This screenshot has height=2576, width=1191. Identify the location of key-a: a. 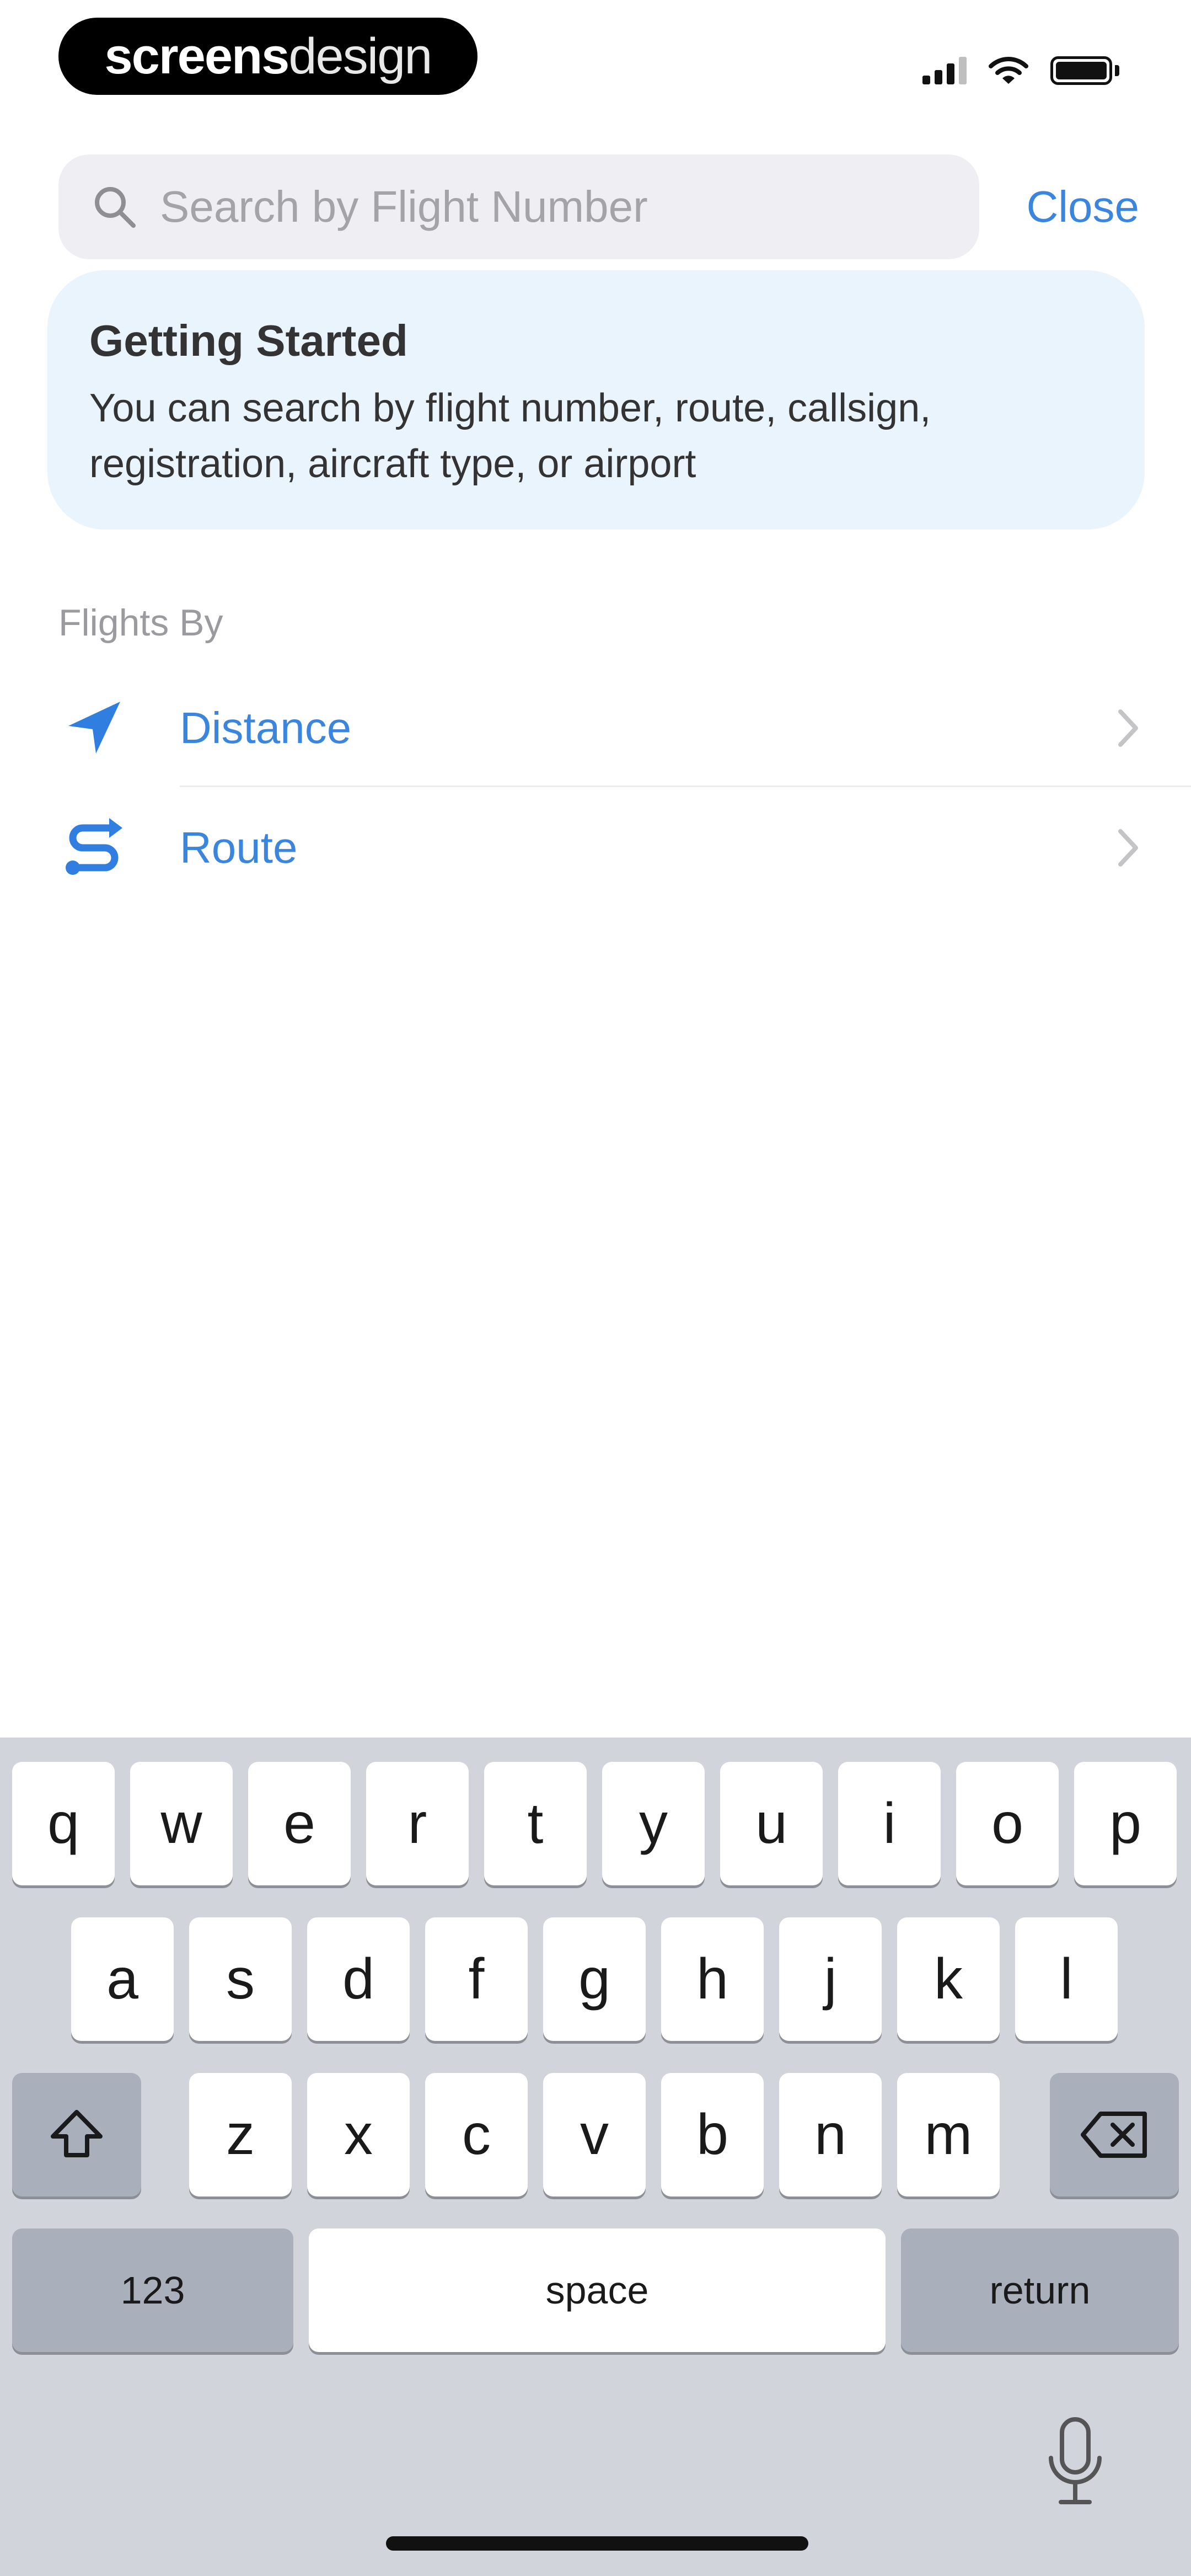
(122, 1979).